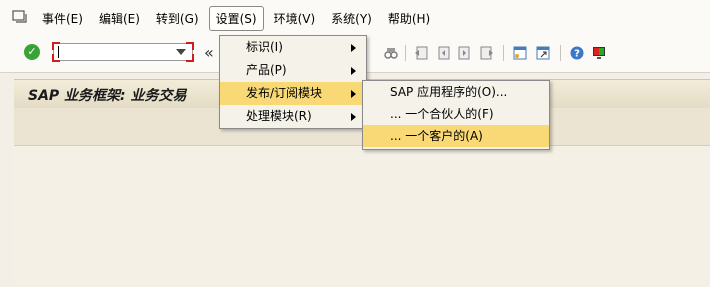 This screenshot has height=287, width=710. What do you see at coordinates (487, 53) in the screenshot?
I see `last-page-icon` at bounding box center [487, 53].